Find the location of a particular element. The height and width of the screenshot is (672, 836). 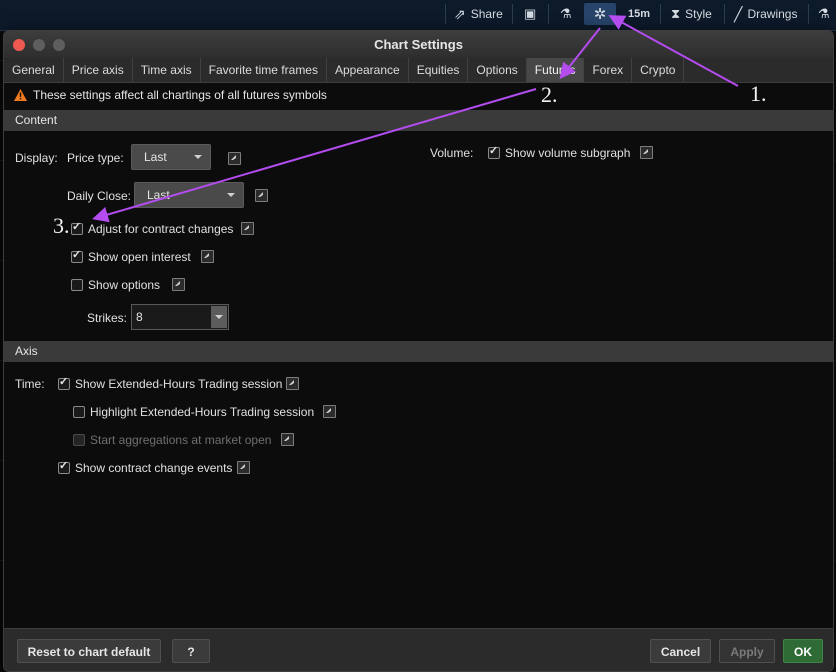

show-extended-hours-label: Show Extended-Hours Trading session is located at coordinates (179, 384).